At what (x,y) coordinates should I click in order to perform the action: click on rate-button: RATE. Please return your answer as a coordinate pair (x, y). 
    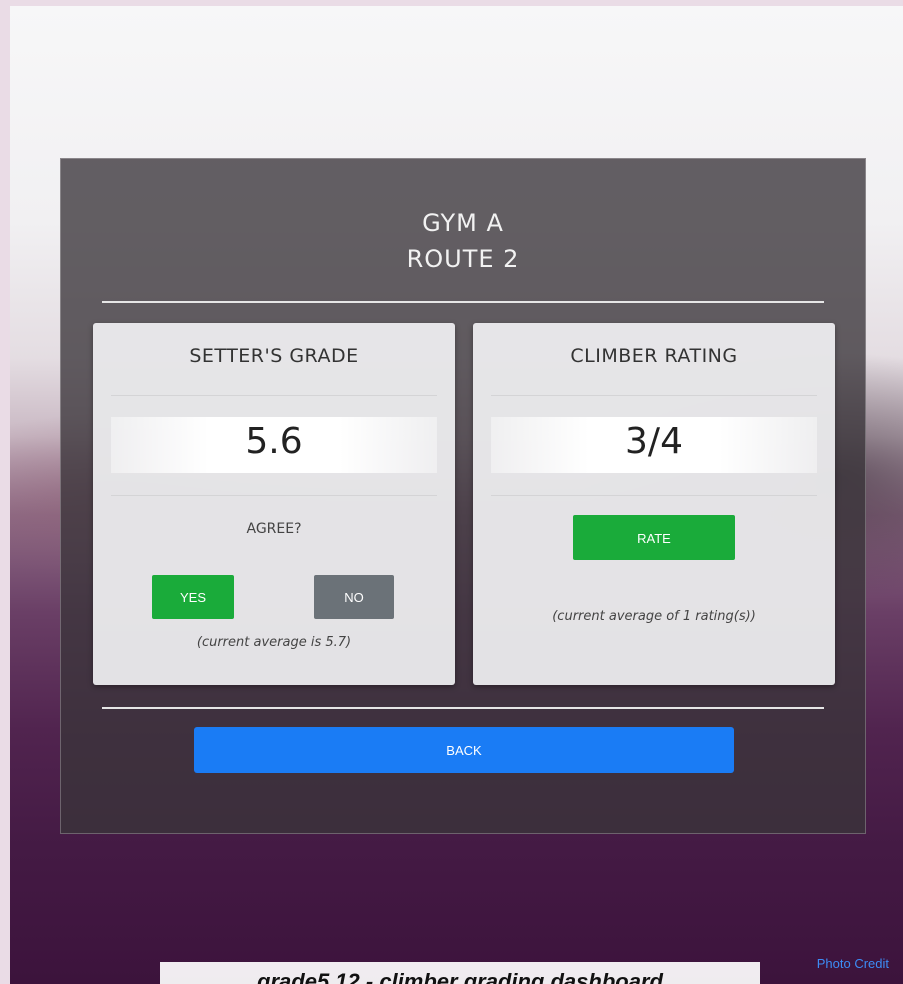
    Looking at the image, I should click on (654, 537).